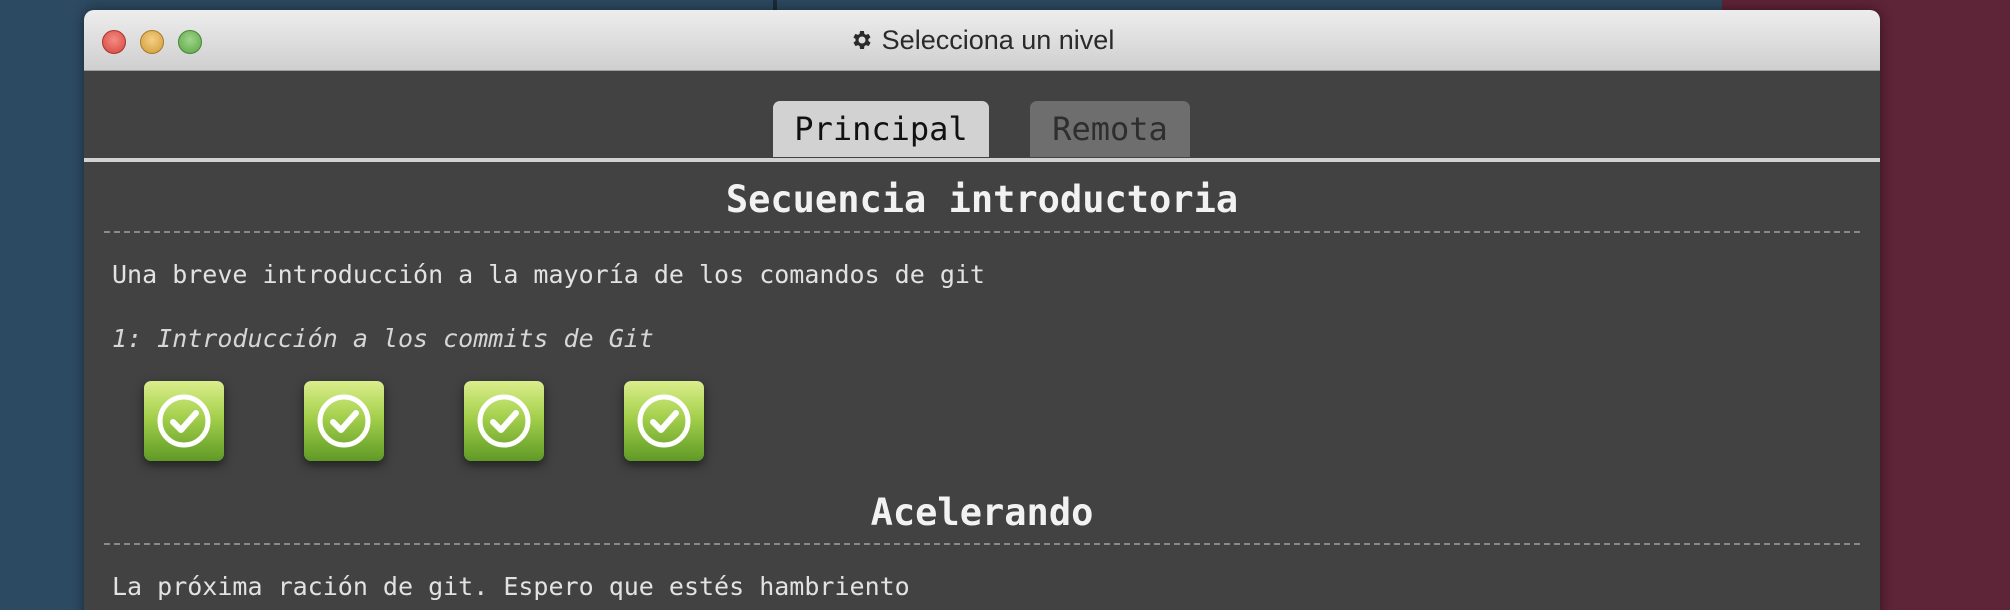 This screenshot has width=2010, height=610. I want to click on gear-icon, so click(862, 40).